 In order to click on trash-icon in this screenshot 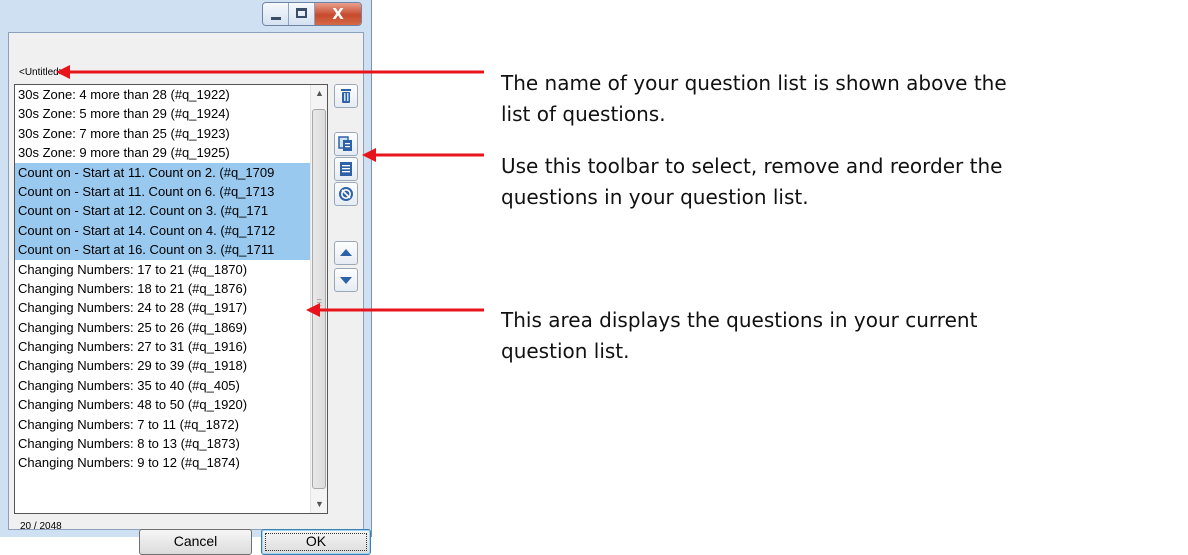, I will do `click(346, 96)`.